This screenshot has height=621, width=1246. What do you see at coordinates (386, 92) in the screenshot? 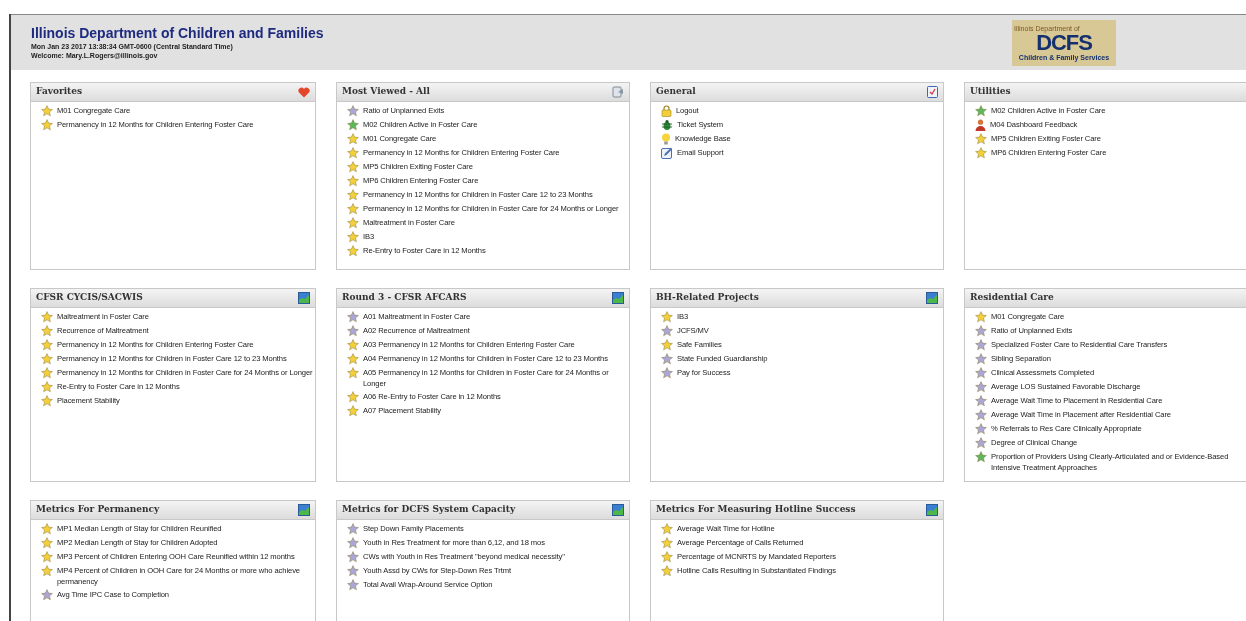
I see `panel-title: Most Viewed - All` at bounding box center [386, 92].